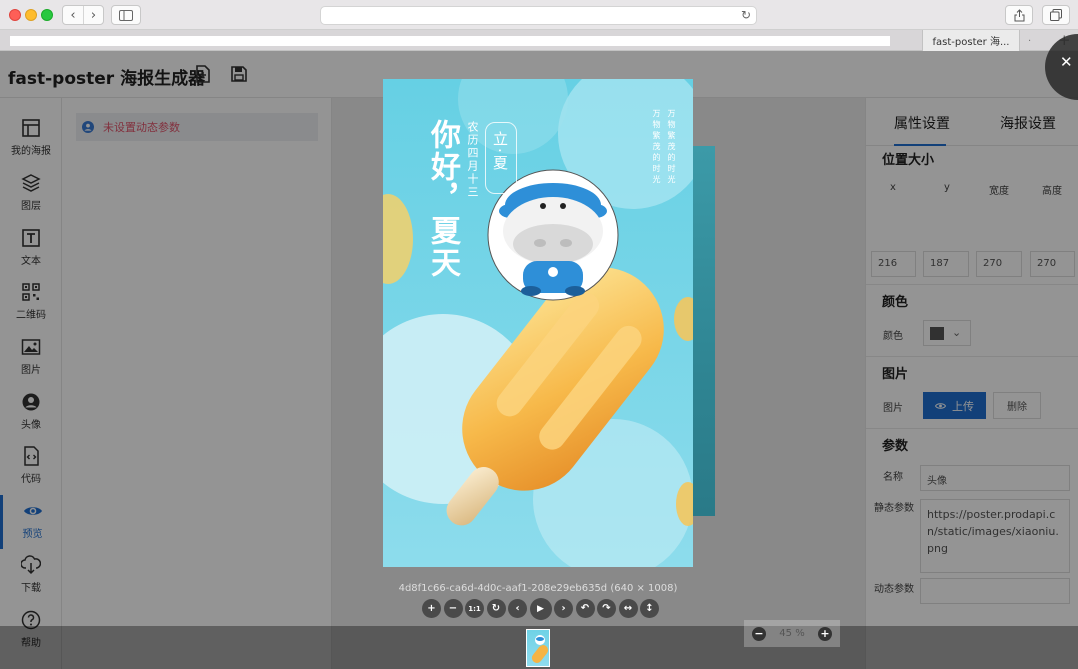 The image size is (1078, 669). I want to click on zoom-level: 45 %, so click(792, 633).